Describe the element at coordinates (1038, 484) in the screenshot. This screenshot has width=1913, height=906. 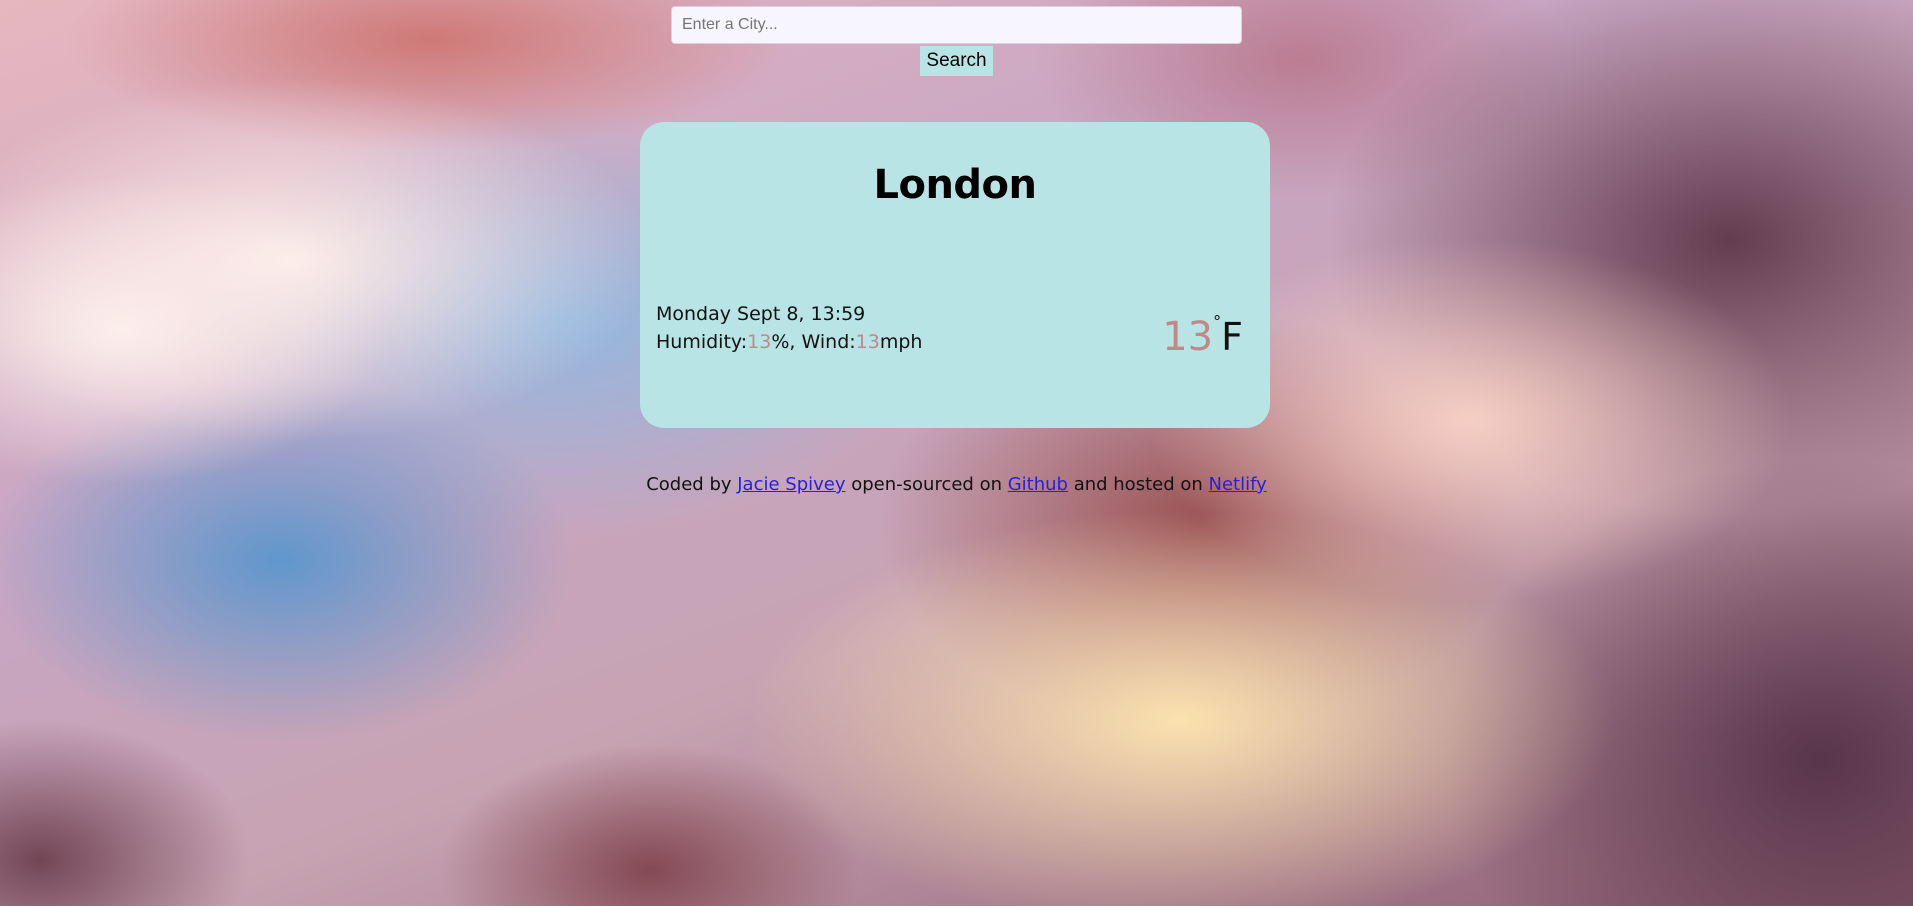
I see `github-link: Github` at that location.